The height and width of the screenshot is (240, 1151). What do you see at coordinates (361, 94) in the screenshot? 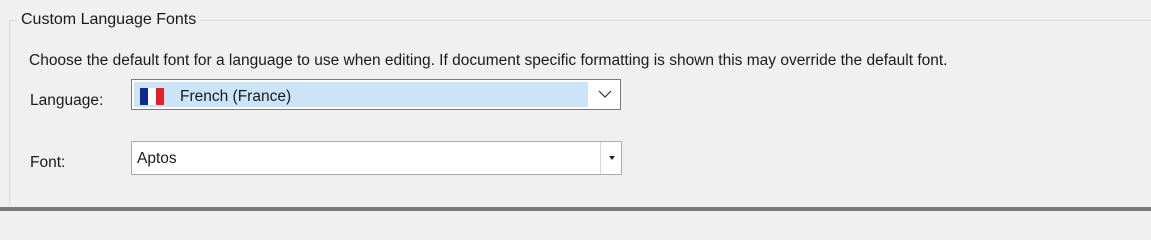
I see `language-selected-highlight: French (France)` at bounding box center [361, 94].